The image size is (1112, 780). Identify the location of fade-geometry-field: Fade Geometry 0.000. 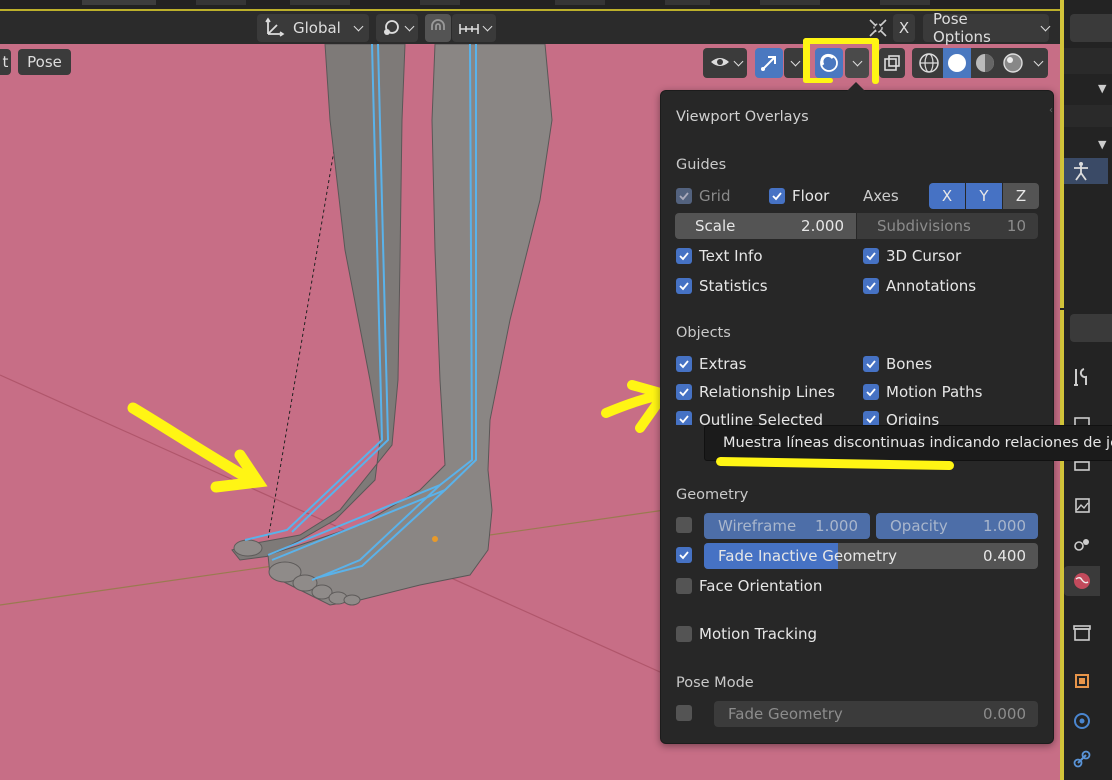
(876, 714).